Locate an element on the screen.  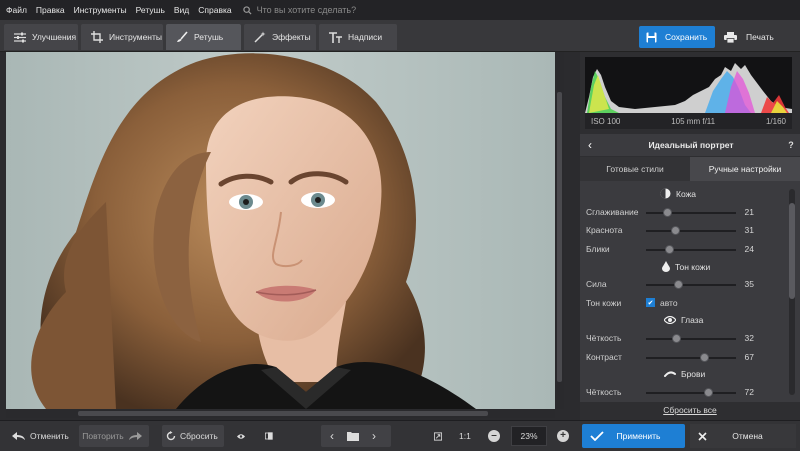
section-skin-label: Кожа is located at coordinates (686, 193).